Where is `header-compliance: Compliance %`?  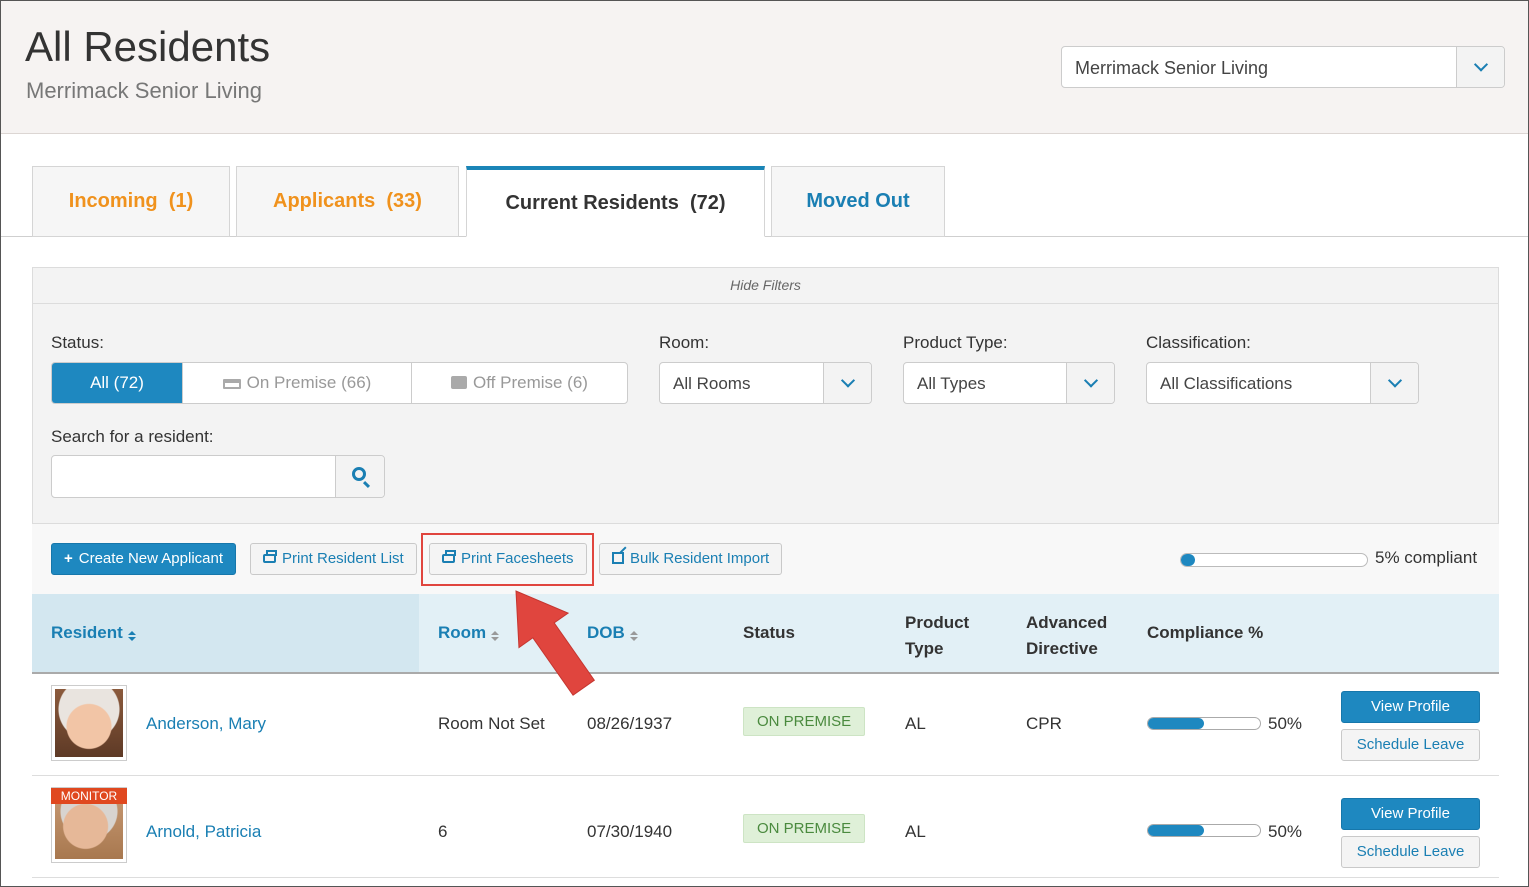 header-compliance: Compliance % is located at coordinates (1205, 632).